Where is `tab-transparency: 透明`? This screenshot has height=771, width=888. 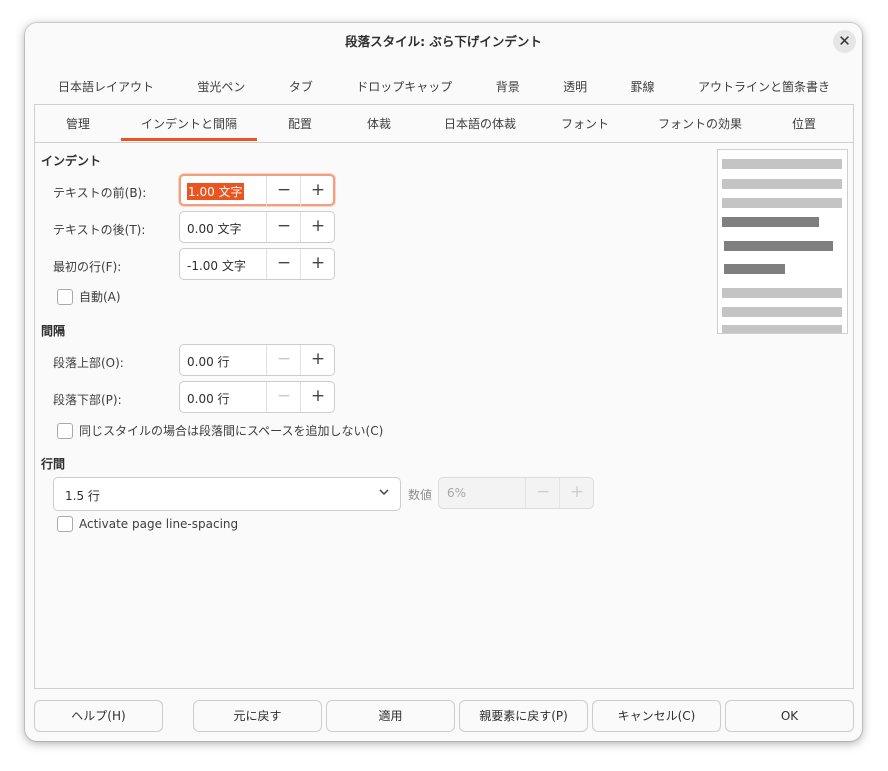
tab-transparency: 透明 is located at coordinates (575, 86).